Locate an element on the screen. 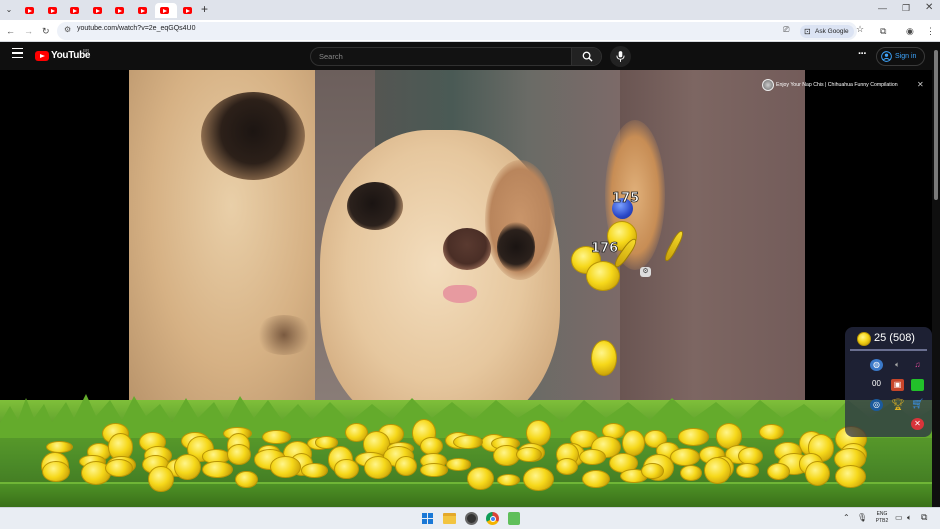 This screenshot has width=940, height=529. extensions-icon: ⧉ is located at coordinates (883, 31).